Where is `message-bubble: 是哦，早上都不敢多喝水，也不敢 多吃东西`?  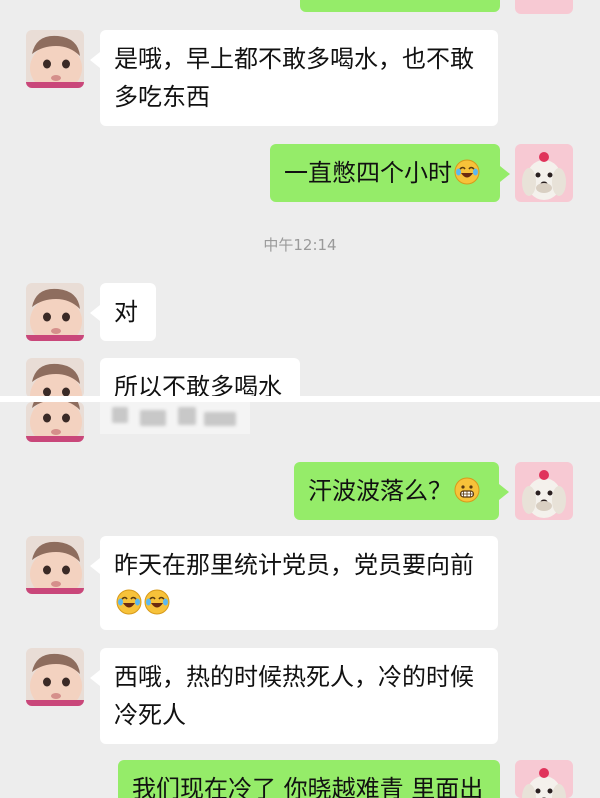 message-bubble: 是哦，早上都不敢多喝水，也不敢 多吃东西 is located at coordinates (294, 78).